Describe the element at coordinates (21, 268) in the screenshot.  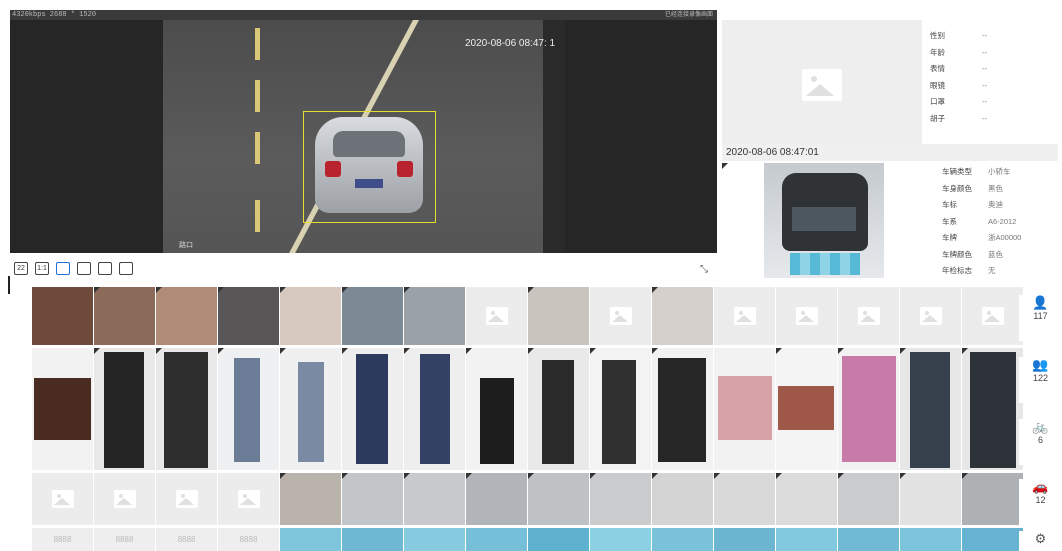
I see `original-size-button: 22` at that location.